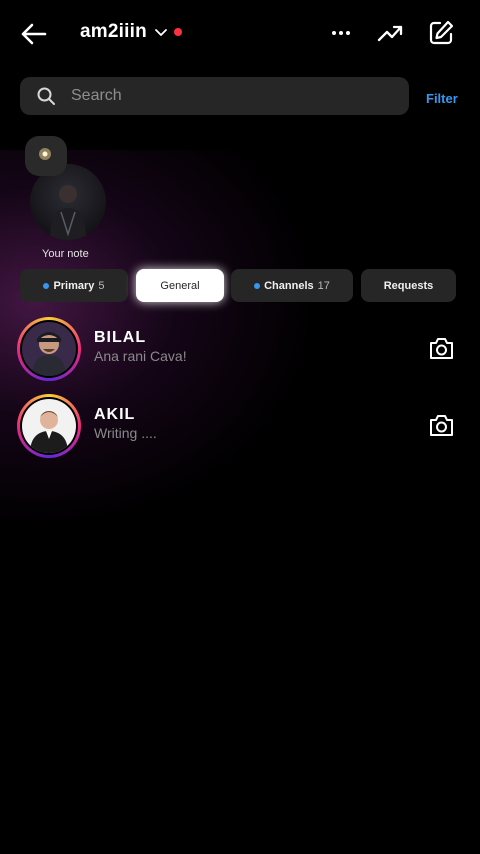  What do you see at coordinates (323, 285) in the screenshot?
I see `tab-count: 17` at bounding box center [323, 285].